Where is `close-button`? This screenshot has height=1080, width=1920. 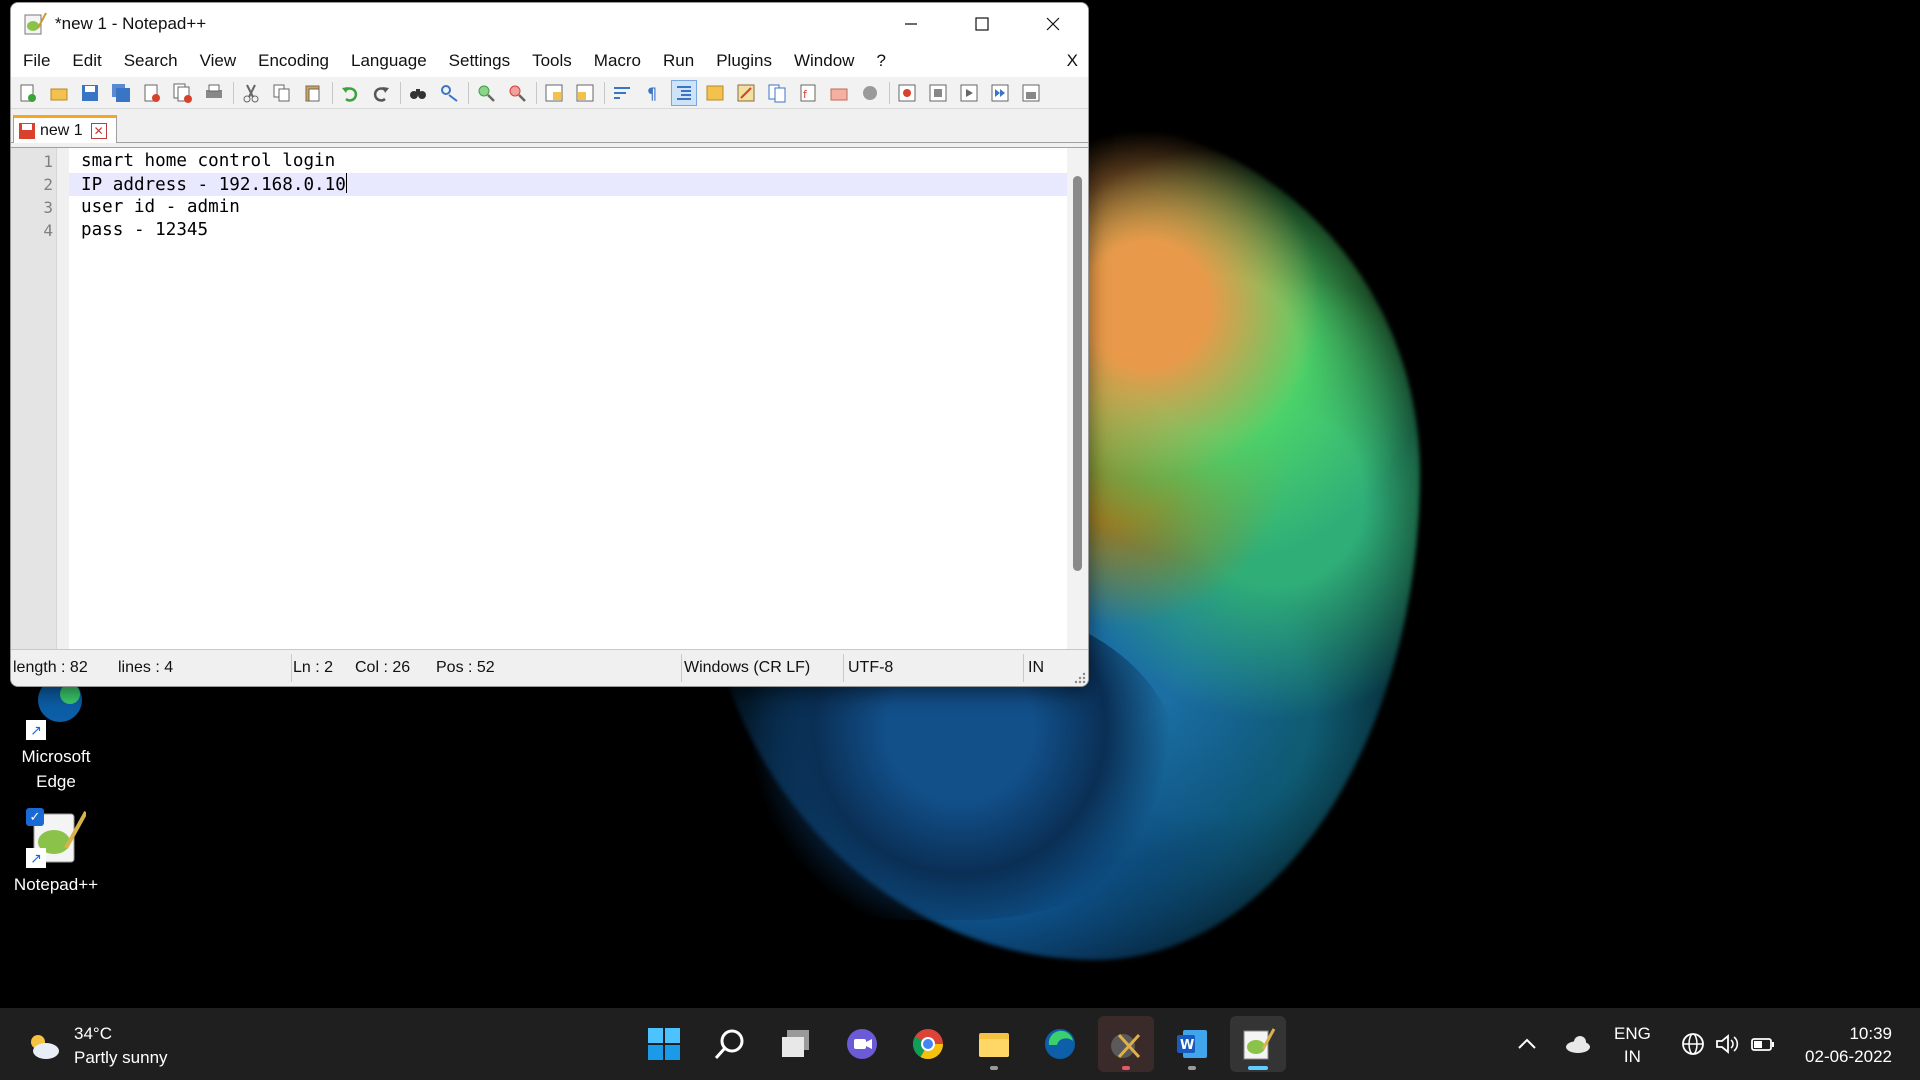
close-button is located at coordinates (1052, 24).